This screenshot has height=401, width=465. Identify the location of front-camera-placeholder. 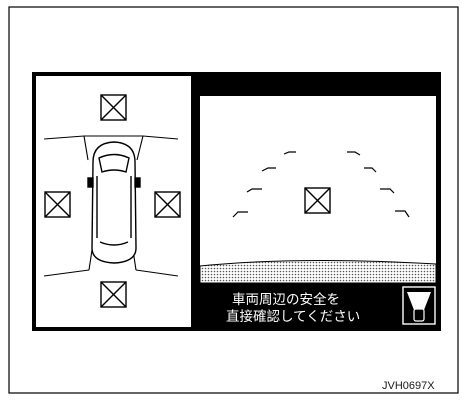
(113, 107).